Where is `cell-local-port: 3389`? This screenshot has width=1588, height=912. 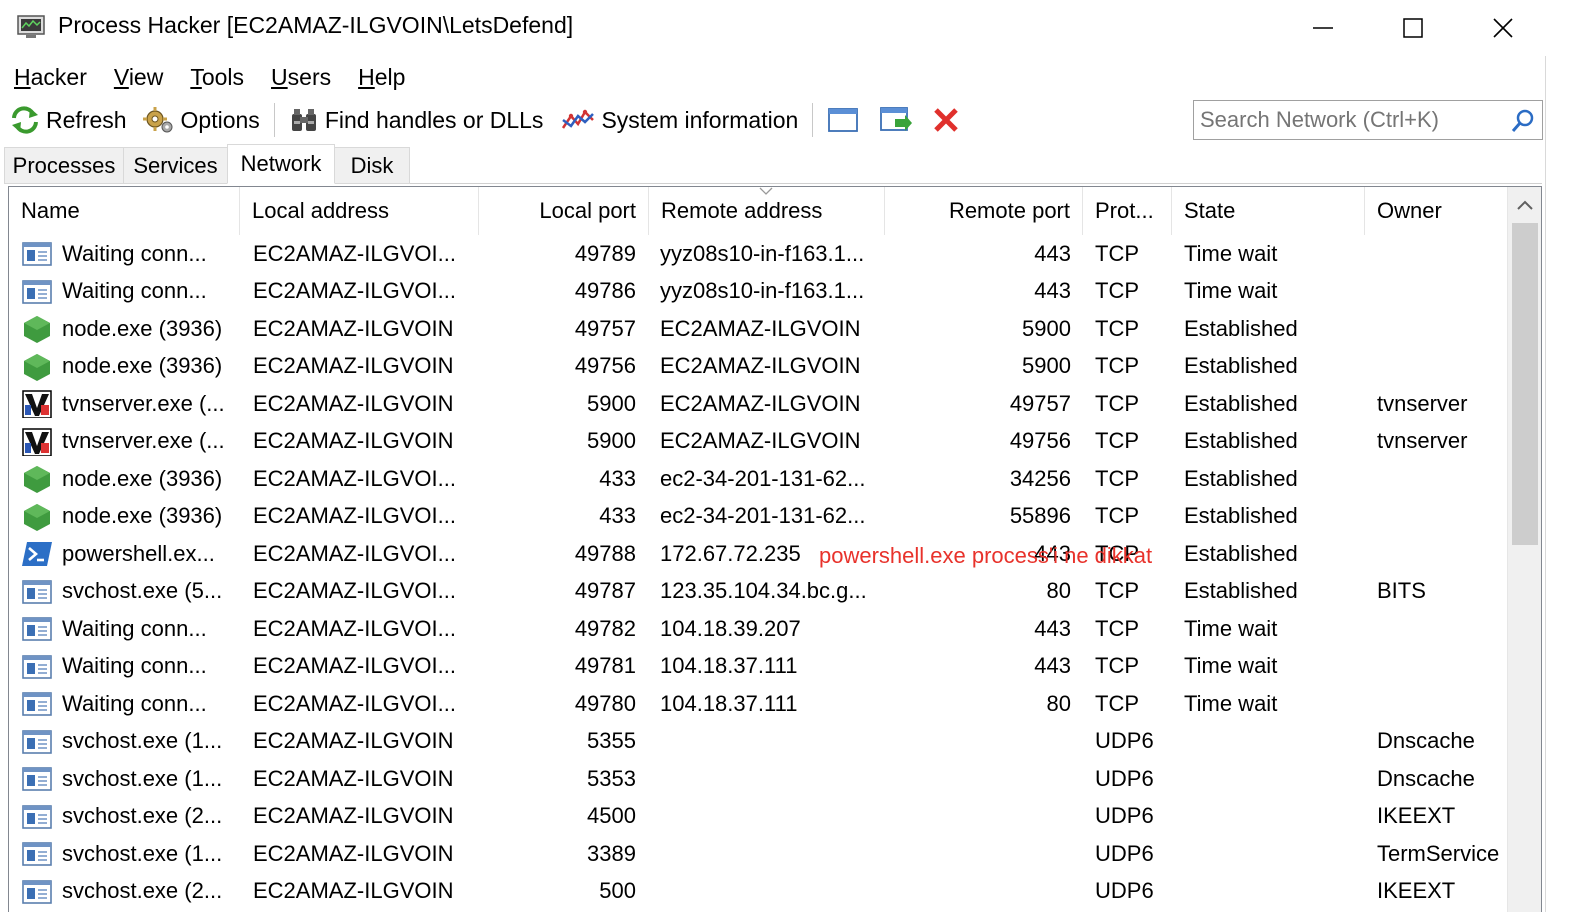 cell-local-port: 3389 is located at coordinates (611, 853).